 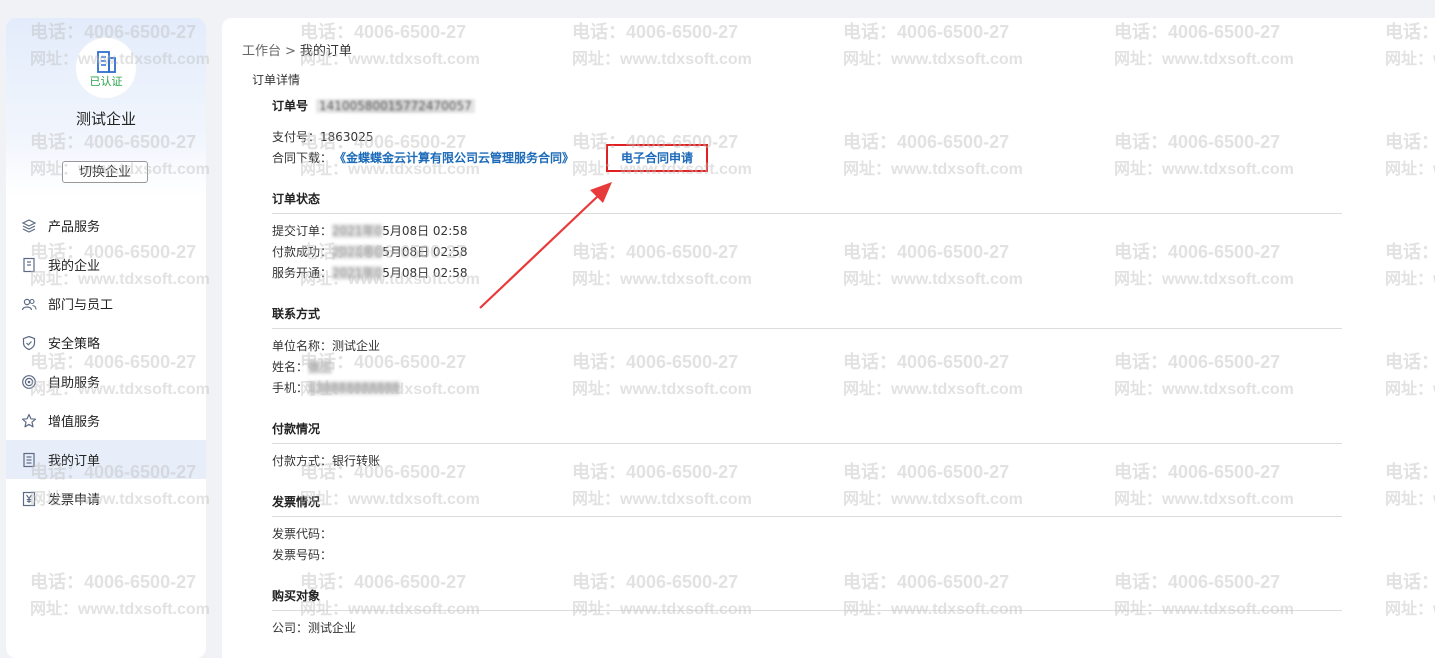 I want to click on status-label: 服务开通：, so click(x=302, y=273).